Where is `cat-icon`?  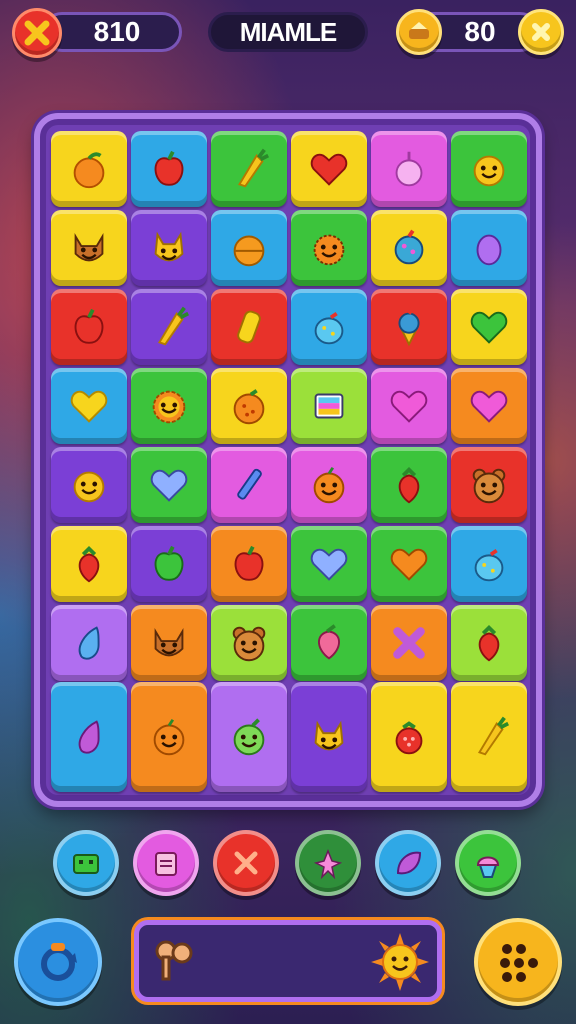
cat-icon is located at coordinates (169, 246).